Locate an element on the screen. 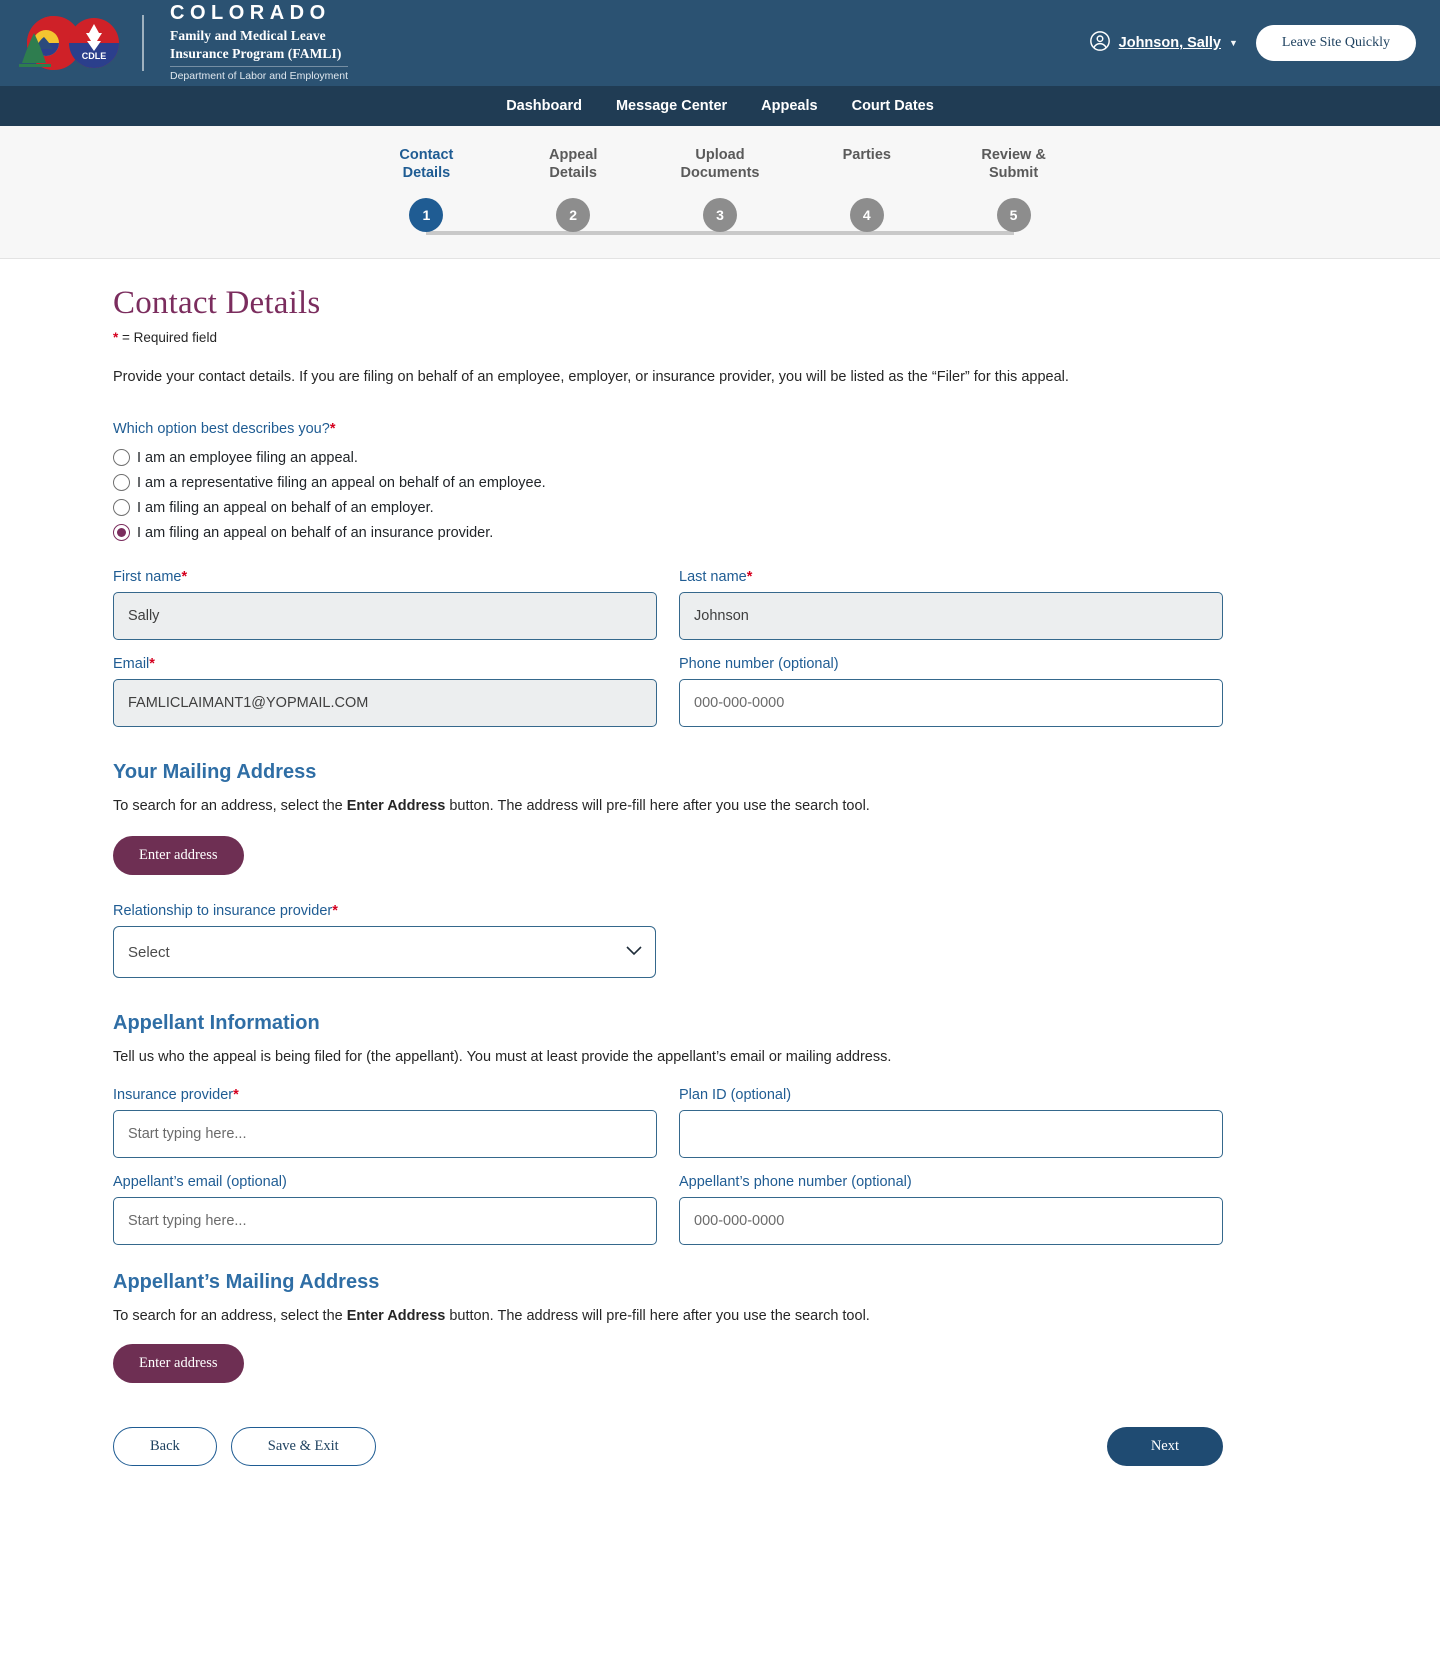  chevron-down-icon: ▼ is located at coordinates (1233, 43).